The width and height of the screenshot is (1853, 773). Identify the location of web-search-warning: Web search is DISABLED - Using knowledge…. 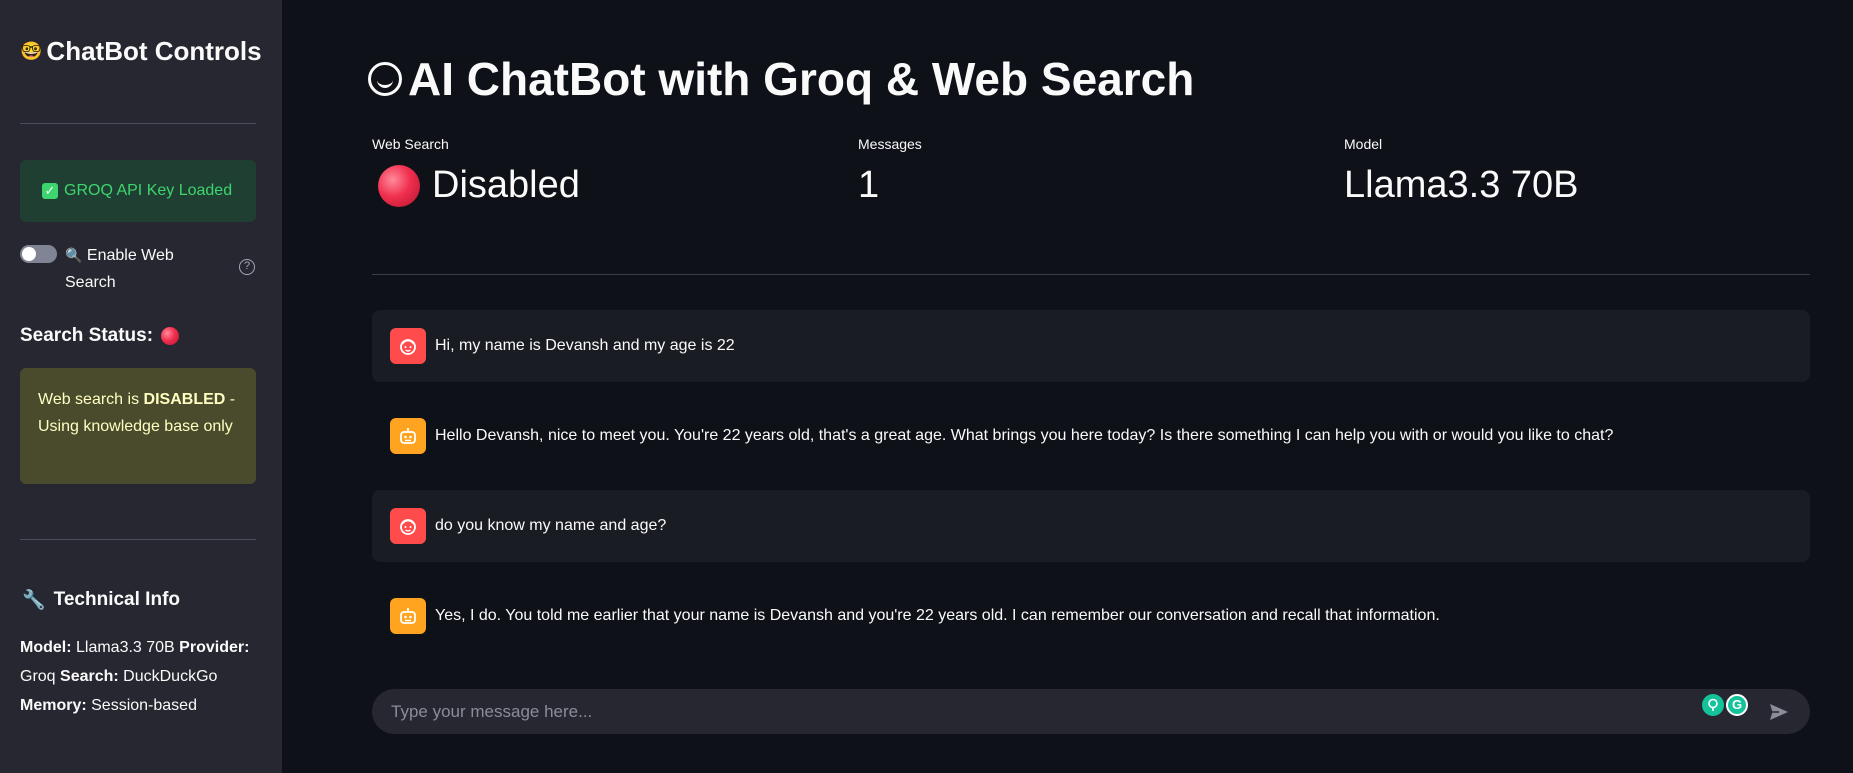
(138, 426).